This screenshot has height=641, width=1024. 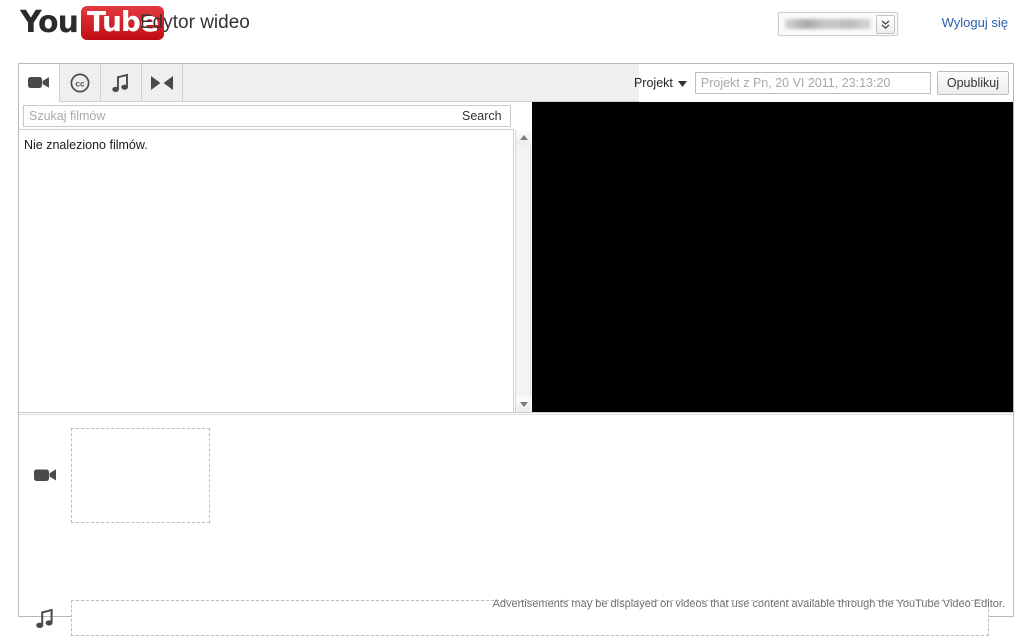 I want to click on caret-up-icon, so click(x=523, y=137).